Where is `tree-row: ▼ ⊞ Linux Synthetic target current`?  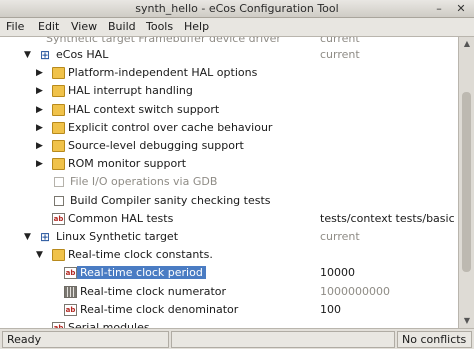 tree-row: ▼ ⊞ Linux Synthetic target current is located at coordinates (229, 237).